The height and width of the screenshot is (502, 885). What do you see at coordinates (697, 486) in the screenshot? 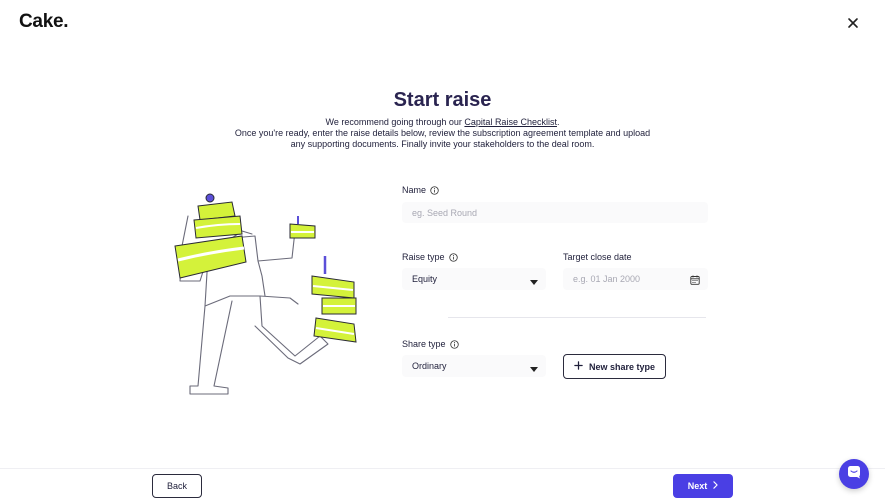
I see `next-label: Next` at bounding box center [697, 486].